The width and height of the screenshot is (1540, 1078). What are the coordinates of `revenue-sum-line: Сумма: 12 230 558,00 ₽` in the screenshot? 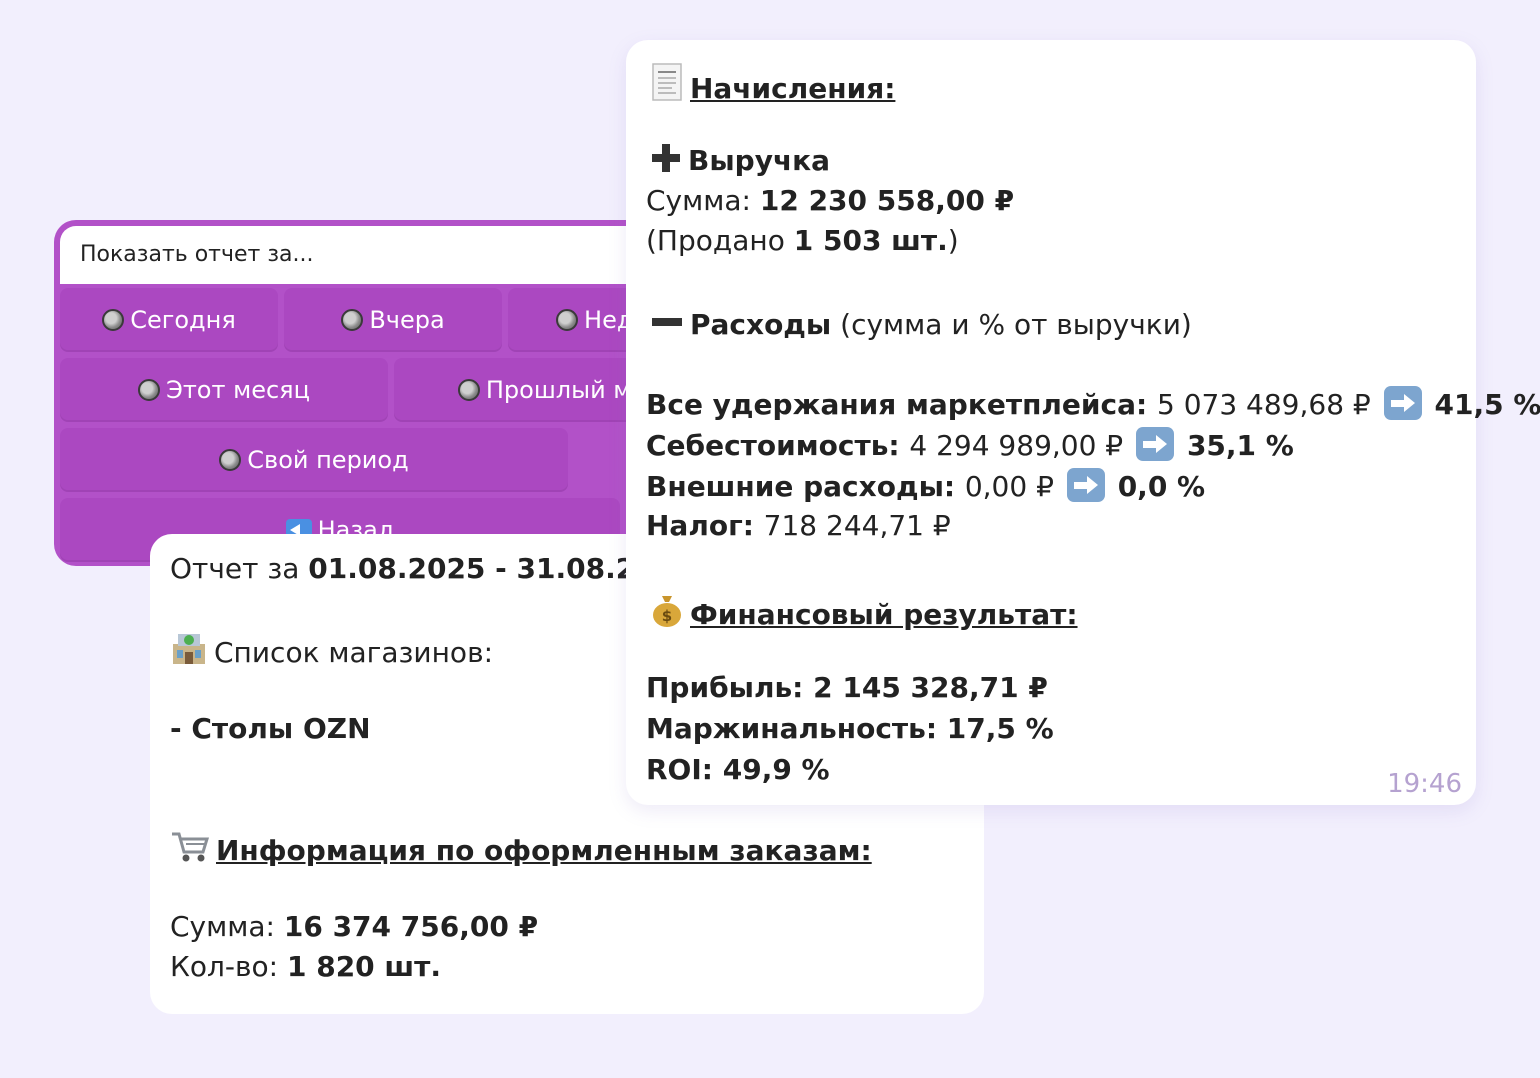 It's located at (830, 200).